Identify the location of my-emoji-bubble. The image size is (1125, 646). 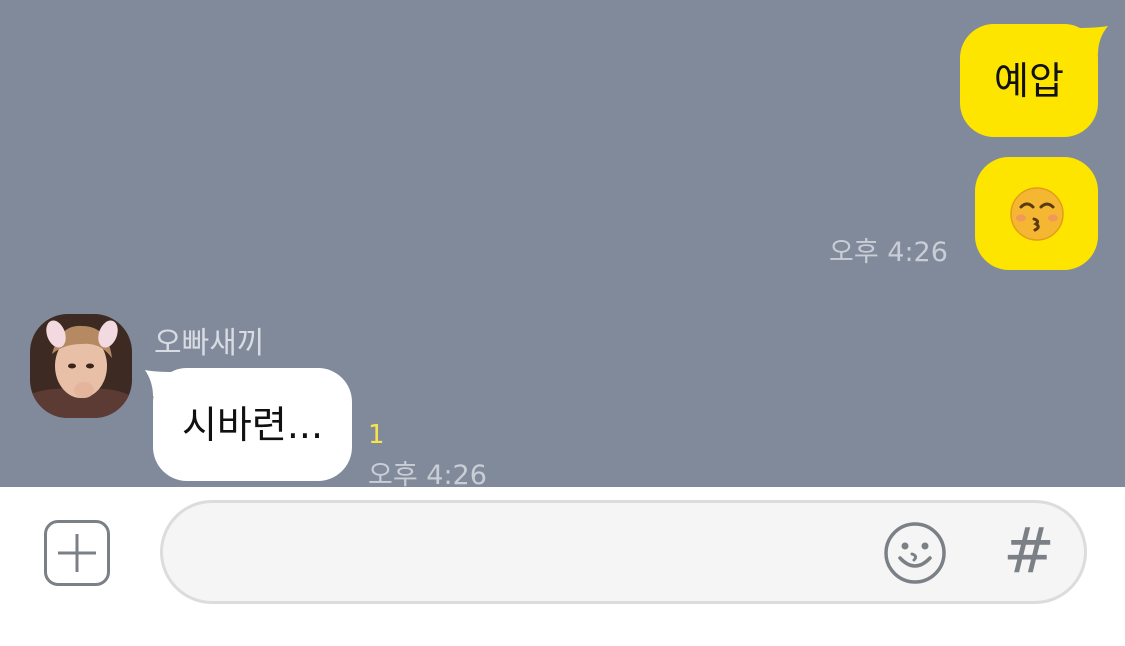
(1036, 213).